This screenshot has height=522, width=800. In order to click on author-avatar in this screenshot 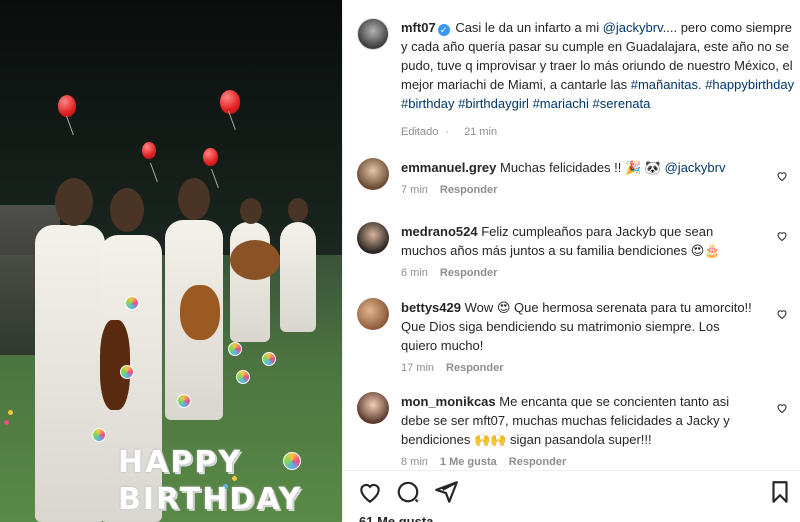, I will do `click(373, 34)`.